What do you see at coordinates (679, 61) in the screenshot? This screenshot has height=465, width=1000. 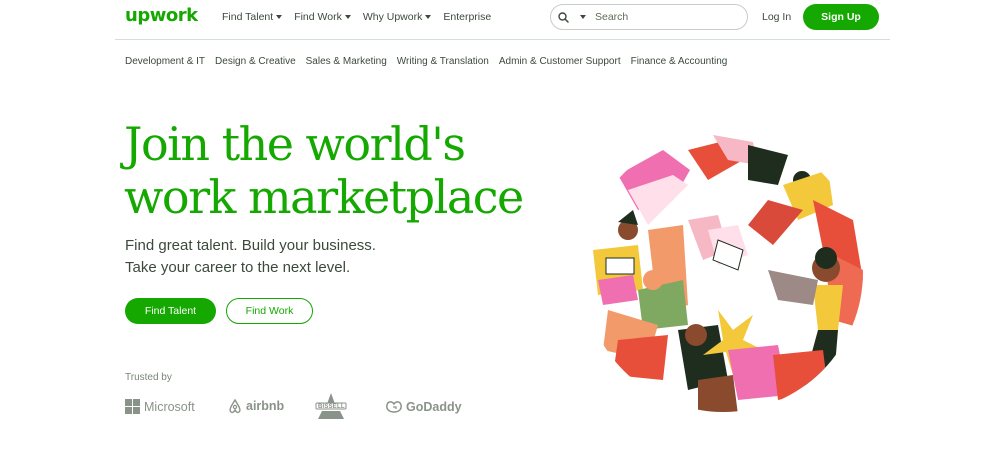 I see `category-finance-accounting: Finance & Accounting` at bounding box center [679, 61].